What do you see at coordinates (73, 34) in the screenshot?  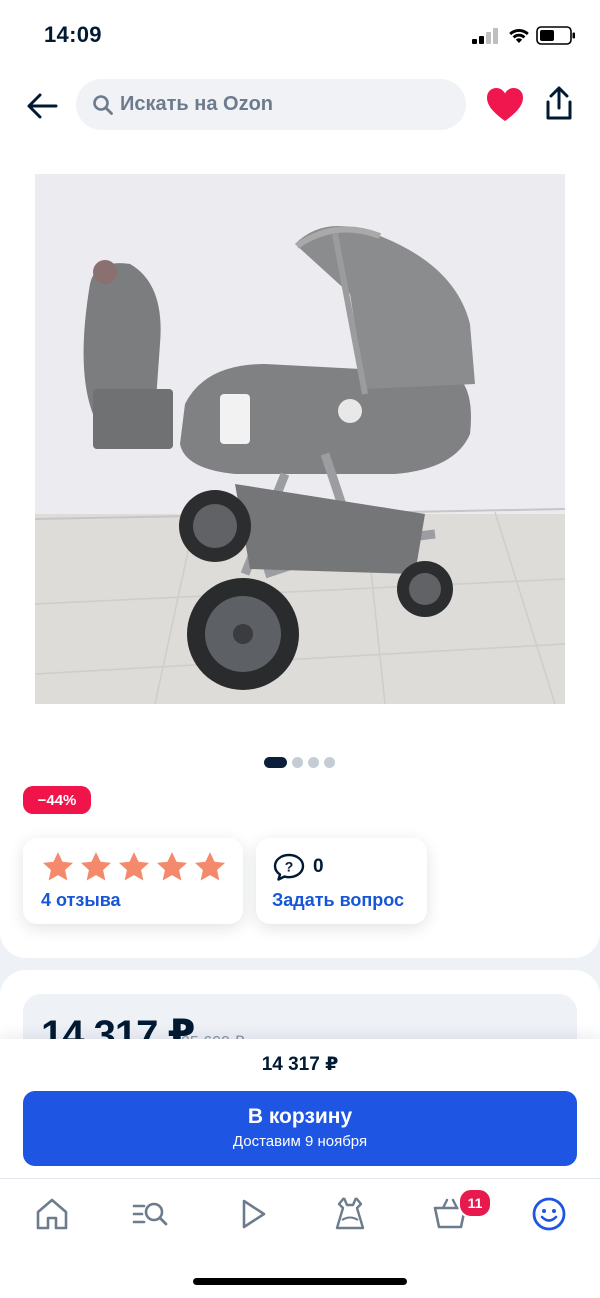 I see `status-time: 14:09` at bounding box center [73, 34].